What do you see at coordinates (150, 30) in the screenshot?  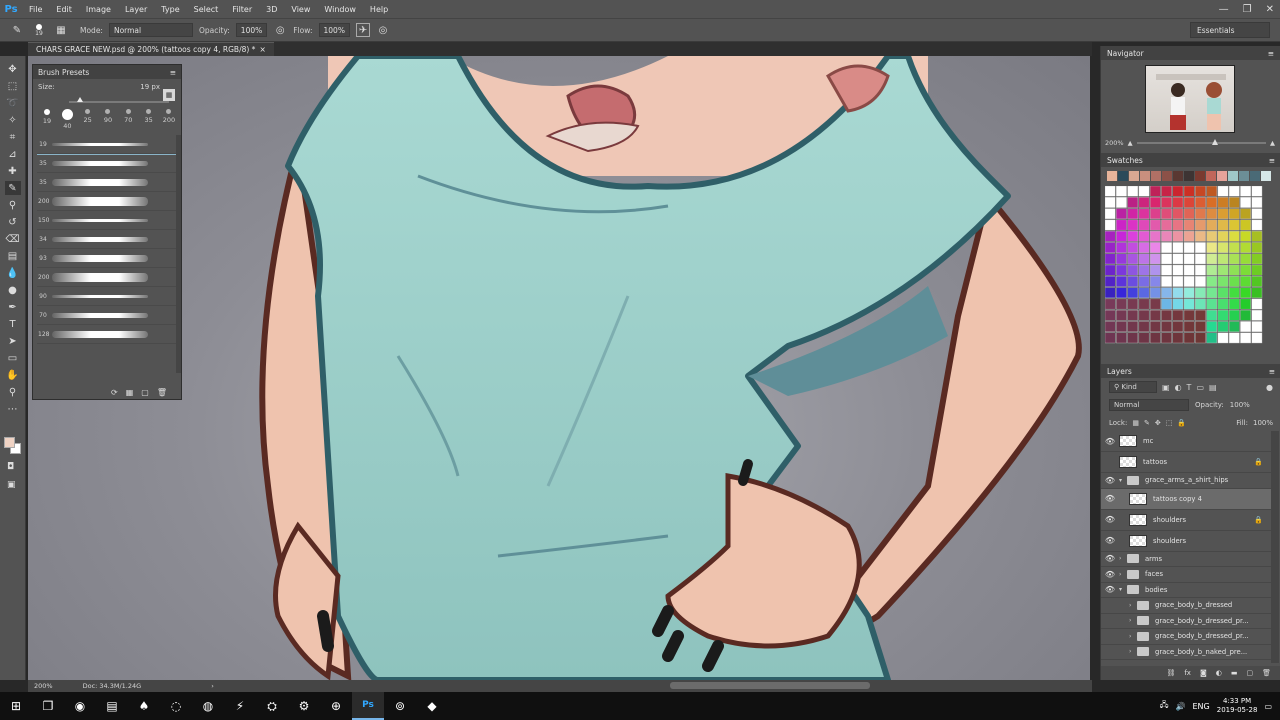 I see `mode-select: Normal` at bounding box center [150, 30].